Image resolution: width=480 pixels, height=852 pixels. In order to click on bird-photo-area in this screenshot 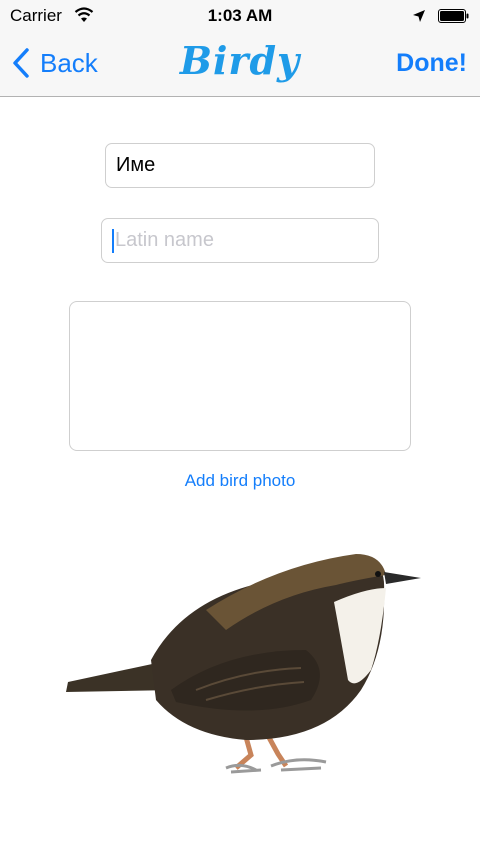, I will do `click(240, 376)`.